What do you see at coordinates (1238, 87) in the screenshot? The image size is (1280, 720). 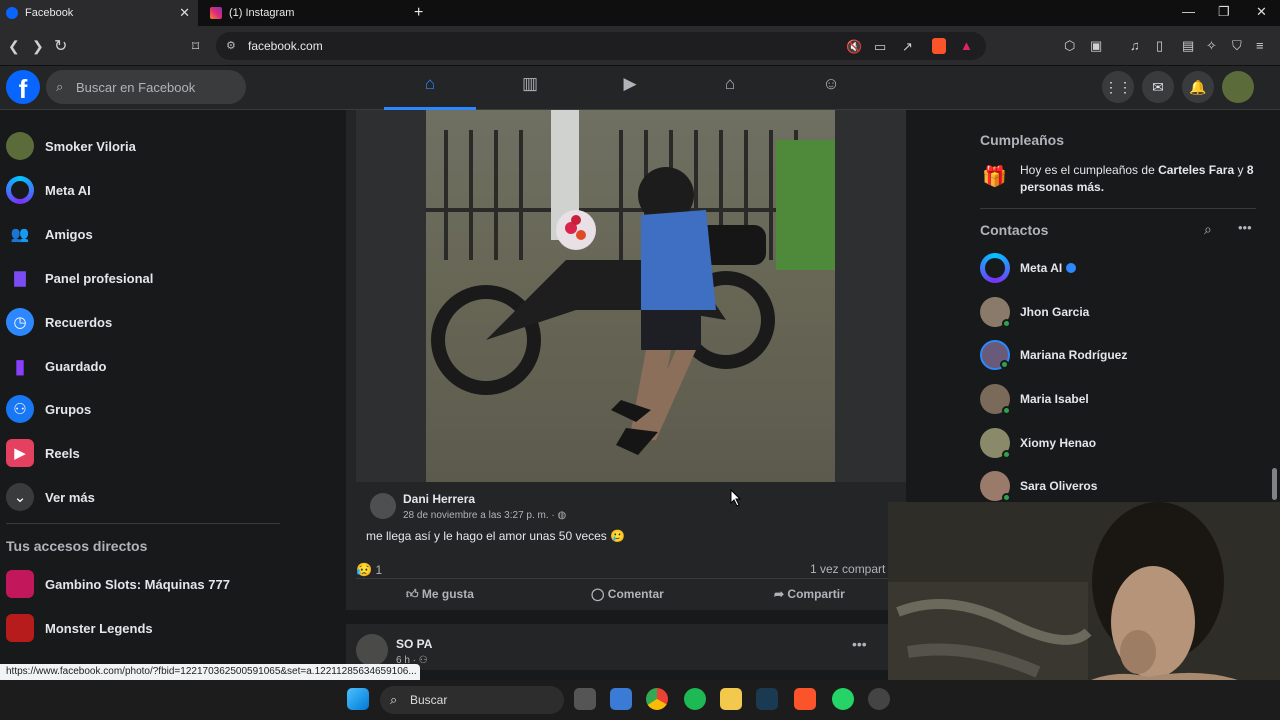 I see `account-avatar` at bounding box center [1238, 87].